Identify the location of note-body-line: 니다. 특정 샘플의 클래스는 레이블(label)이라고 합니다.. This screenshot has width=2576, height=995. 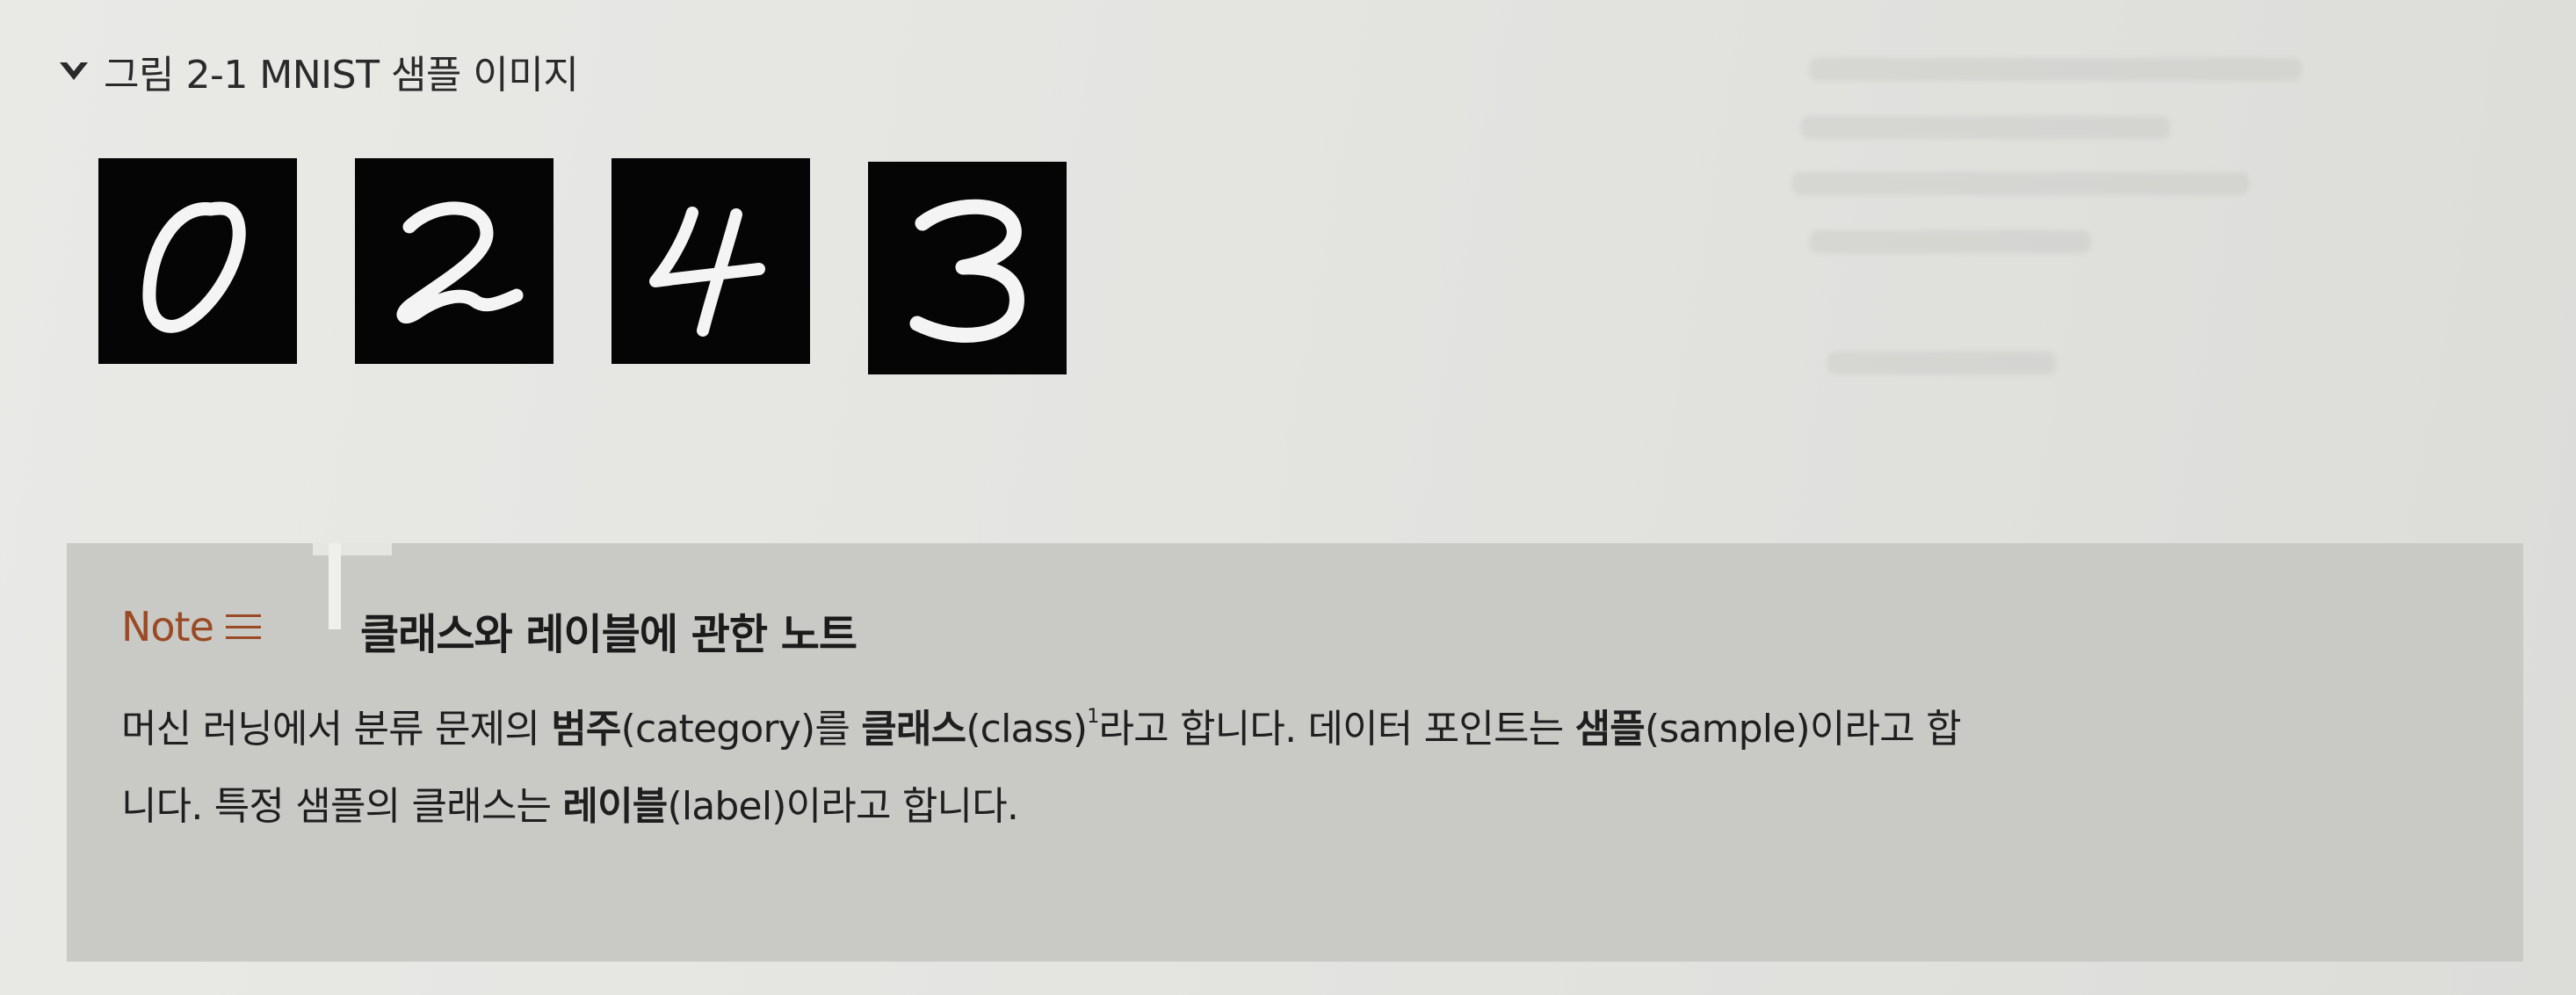
(570, 807).